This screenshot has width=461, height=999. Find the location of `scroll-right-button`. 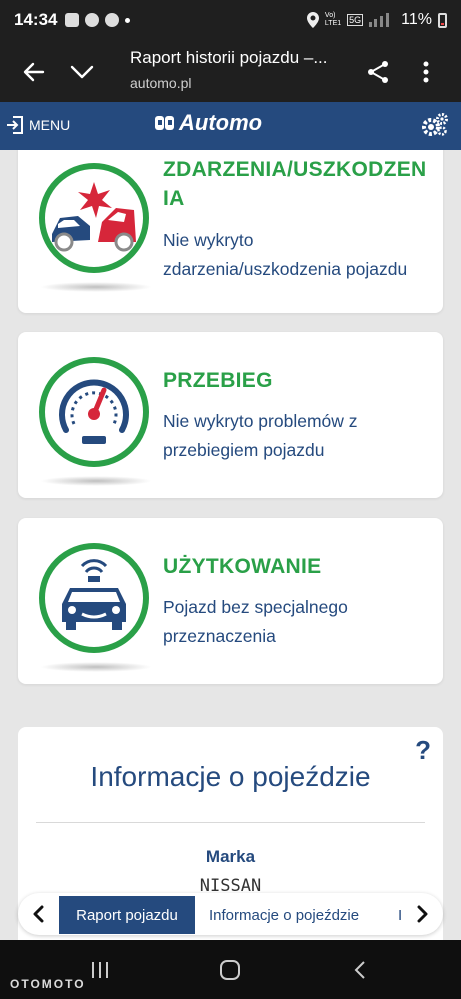

scroll-right-button is located at coordinates (423, 914).